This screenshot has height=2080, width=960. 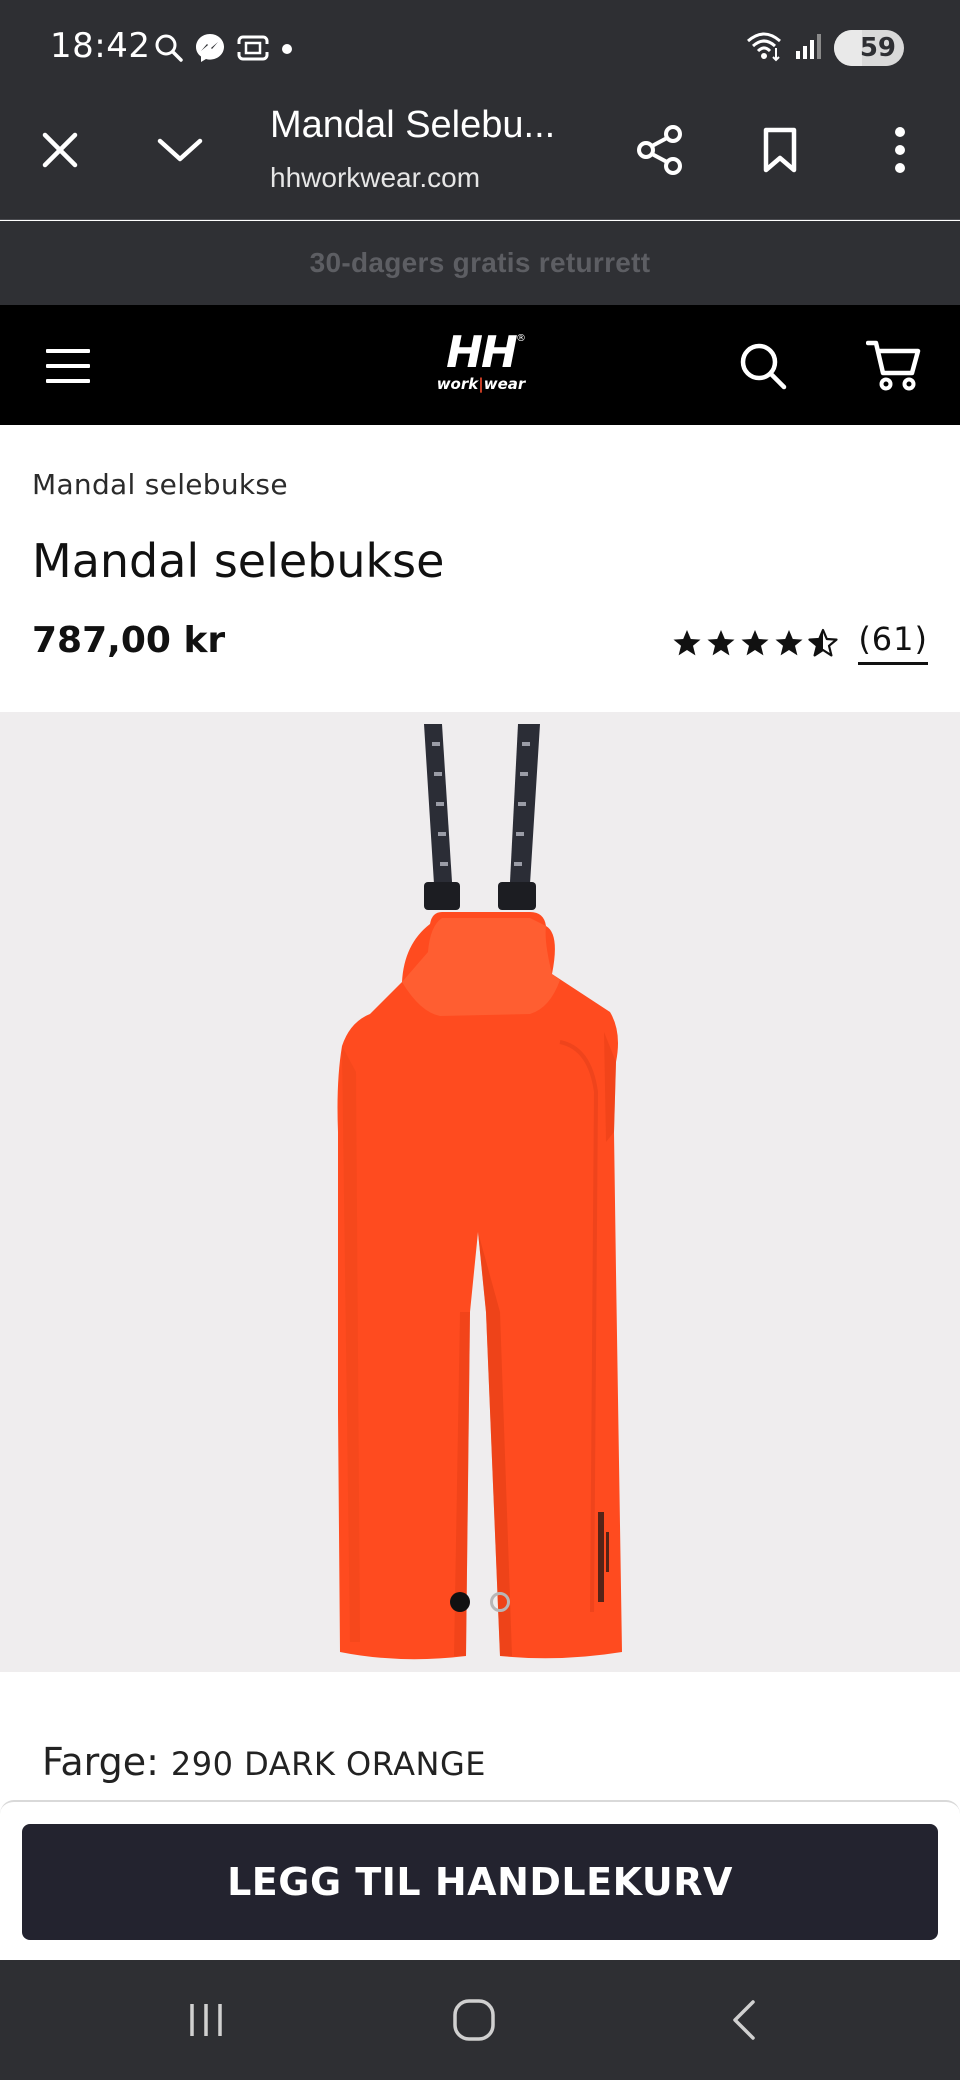 I want to click on color-selector: Farge: 290 DARK ORANGE, so click(x=264, y=1762).